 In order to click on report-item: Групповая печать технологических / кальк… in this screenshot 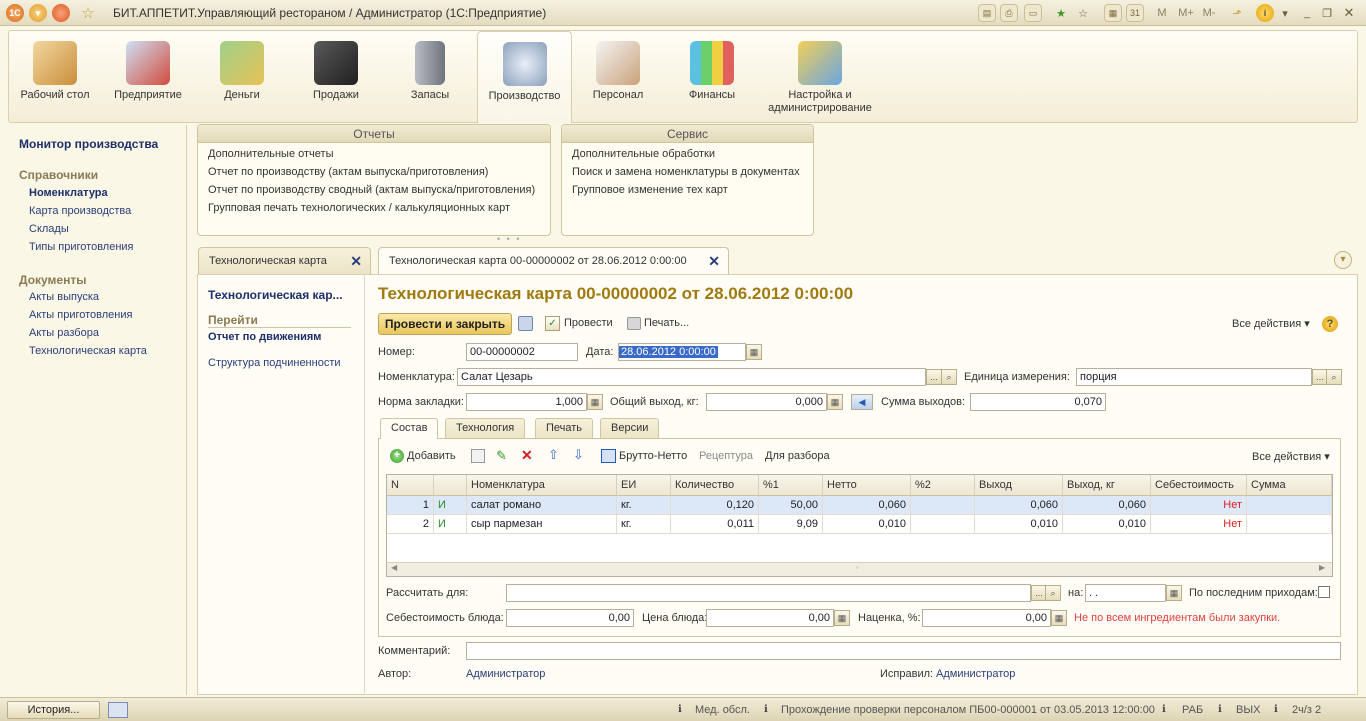, I will do `click(374, 208)`.